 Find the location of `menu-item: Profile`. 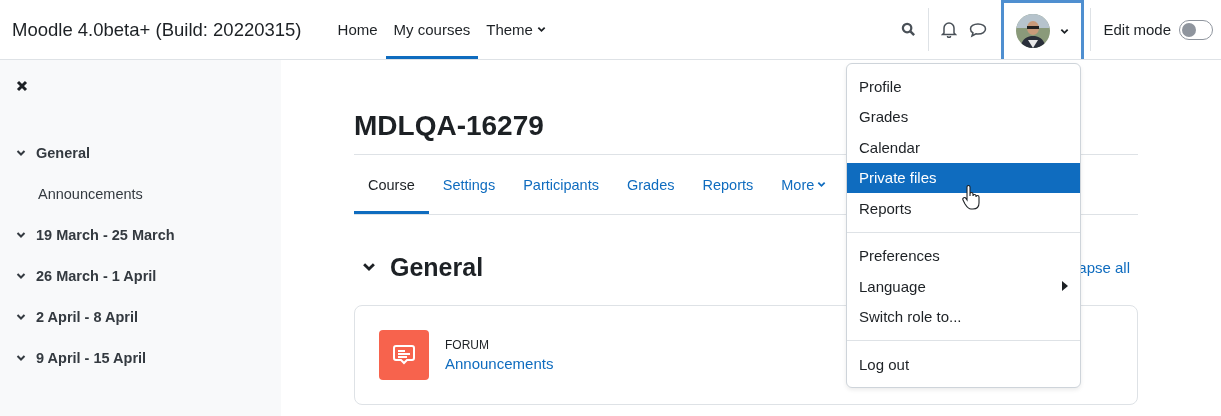

menu-item: Profile is located at coordinates (963, 86).